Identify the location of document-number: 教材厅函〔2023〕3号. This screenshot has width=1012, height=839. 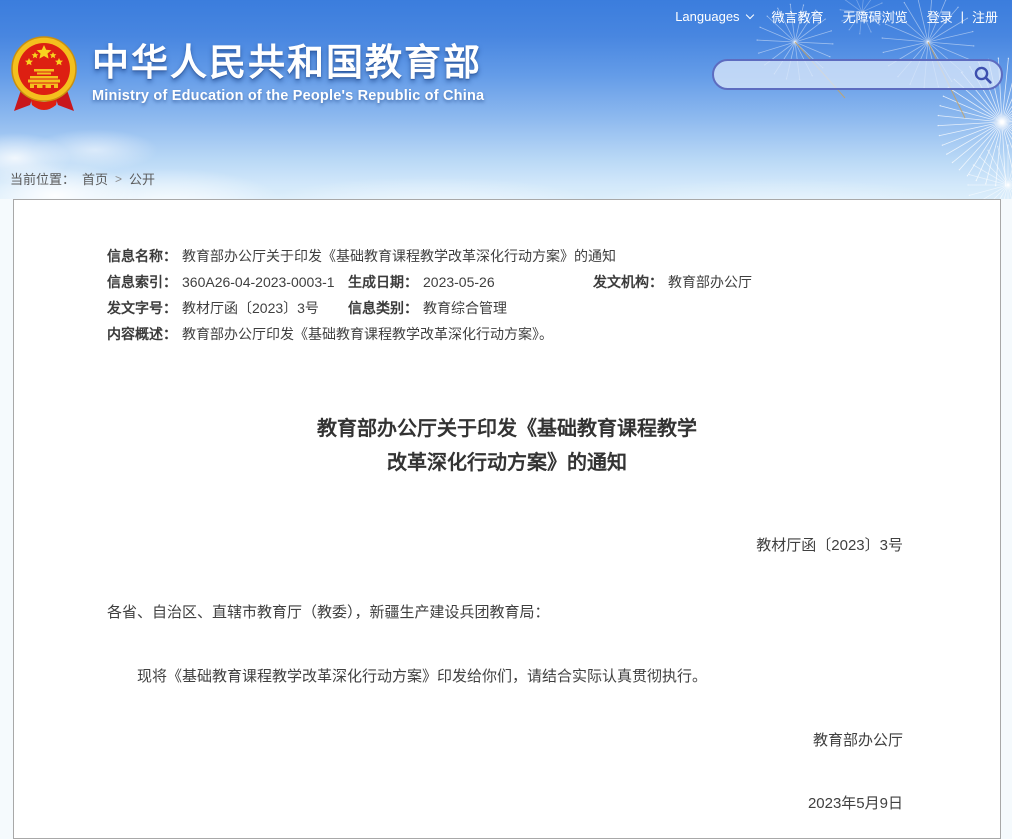
(507, 544).